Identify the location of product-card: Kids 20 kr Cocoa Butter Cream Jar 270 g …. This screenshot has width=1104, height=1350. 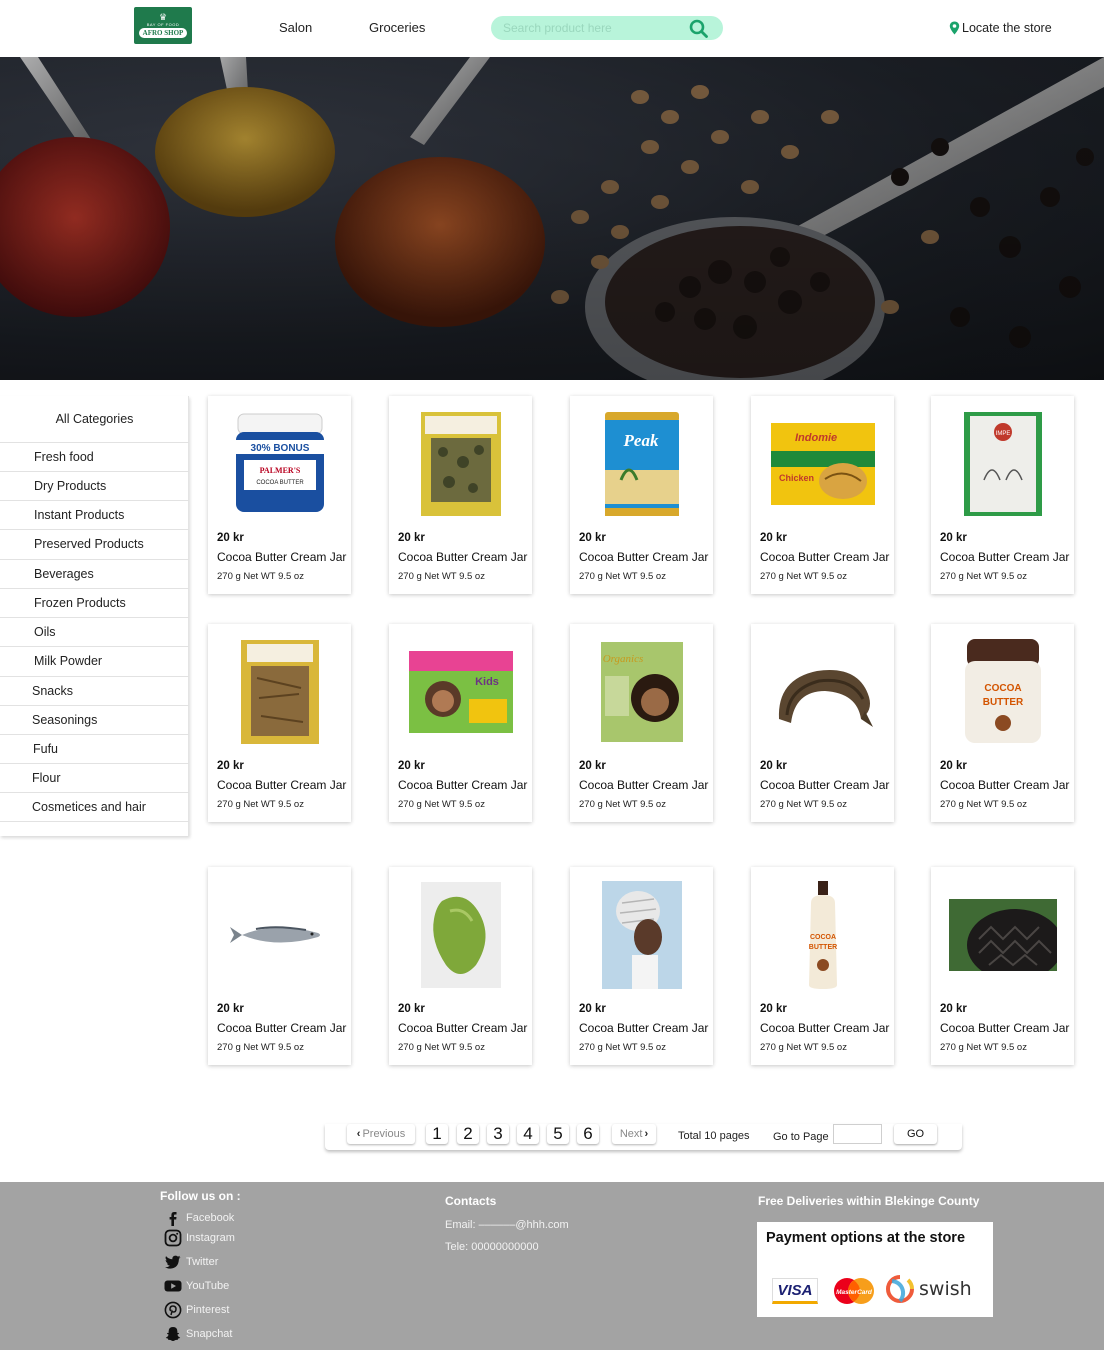
(460, 723).